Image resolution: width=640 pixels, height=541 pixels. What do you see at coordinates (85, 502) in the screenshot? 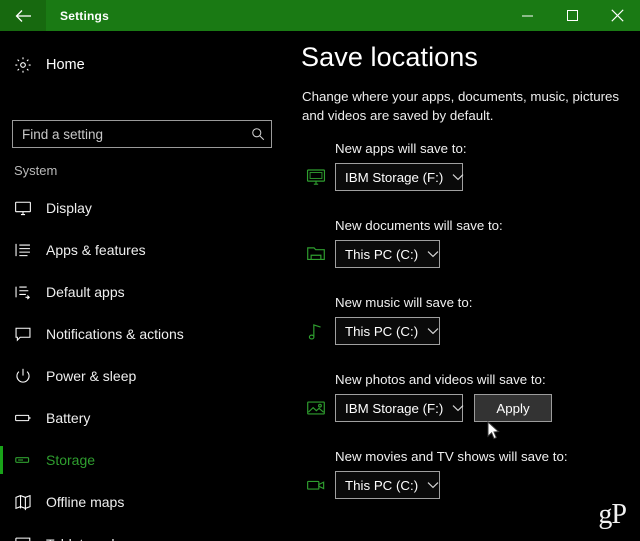
I see `sidebar-item-label: Offline maps` at bounding box center [85, 502].